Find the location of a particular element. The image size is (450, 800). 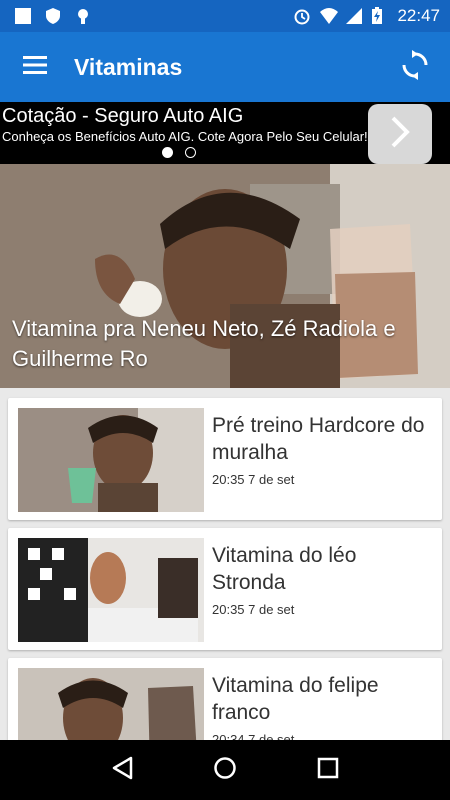

ad-next-button is located at coordinates (400, 134).